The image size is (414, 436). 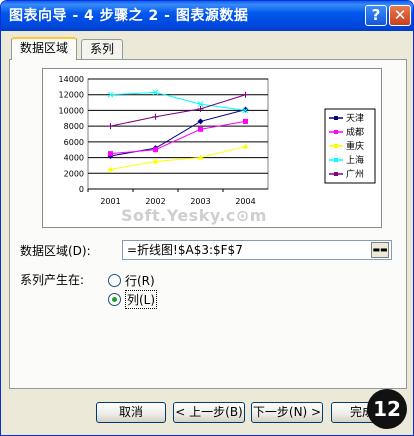 I want to click on next-button: 下一步(N) >, so click(x=287, y=412).